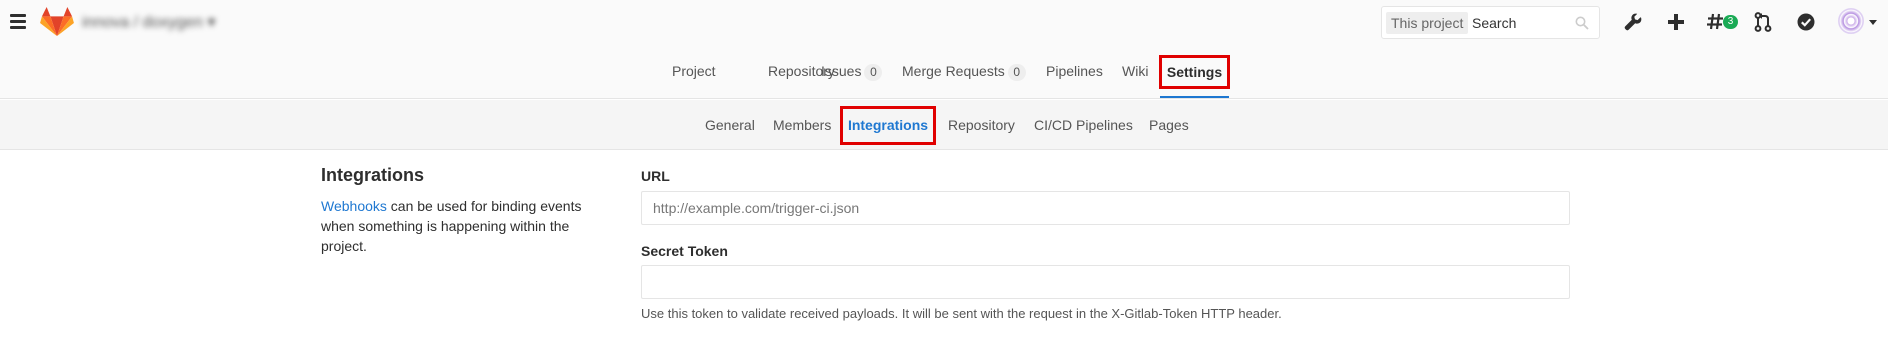 This screenshot has width=1888, height=343. Describe the element at coordinates (1016, 72) in the screenshot. I see `merge-requests-count-badge: 0` at that location.